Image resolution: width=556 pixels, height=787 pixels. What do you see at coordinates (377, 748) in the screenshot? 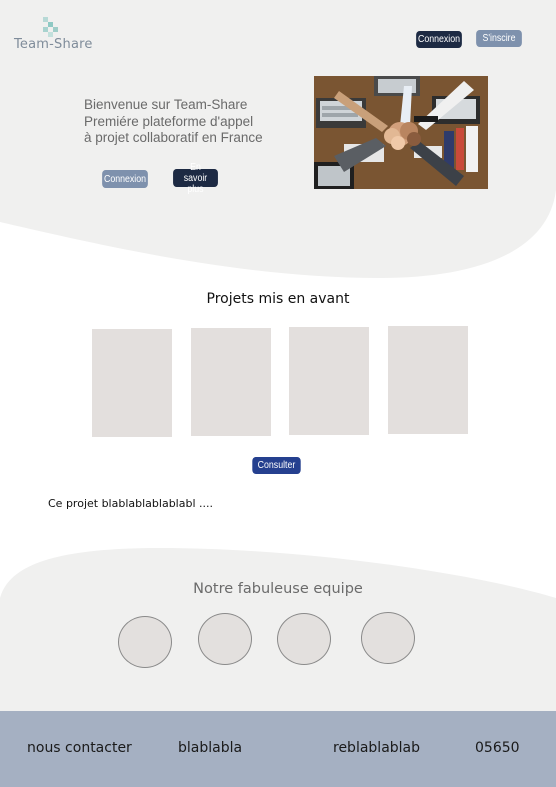
I see `footer-item: reblablablab` at bounding box center [377, 748].